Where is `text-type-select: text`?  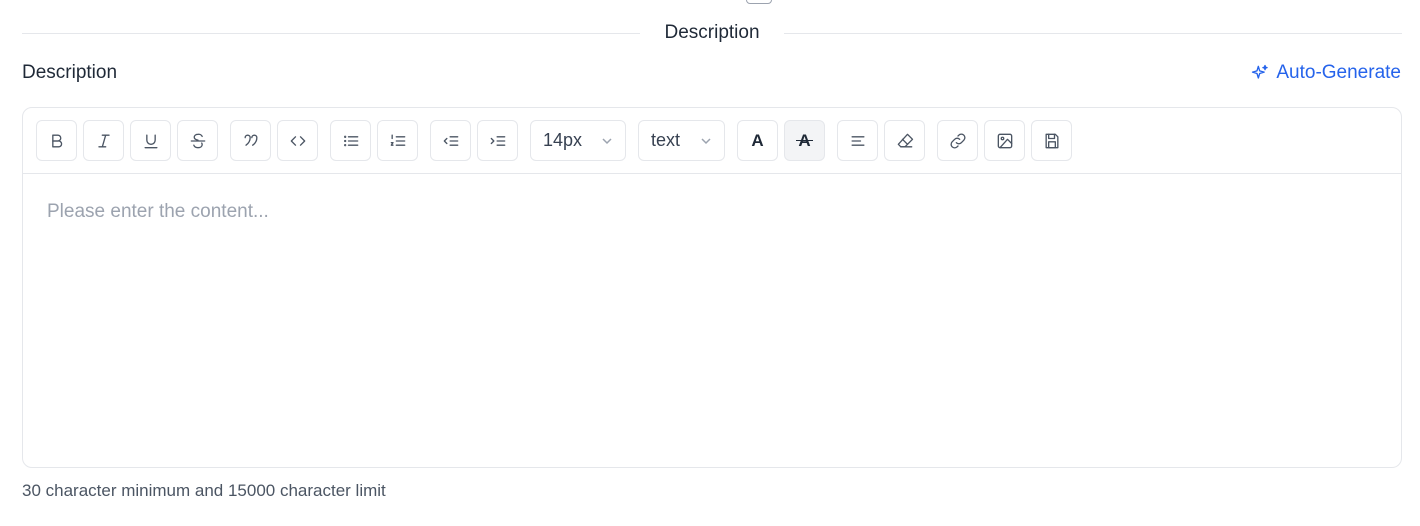
text-type-select: text is located at coordinates (681, 140).